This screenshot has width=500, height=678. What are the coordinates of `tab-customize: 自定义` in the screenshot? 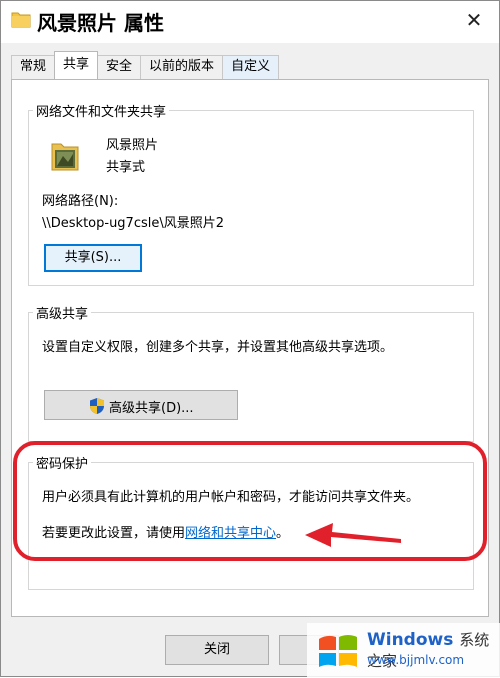 It's located at (251, 67).